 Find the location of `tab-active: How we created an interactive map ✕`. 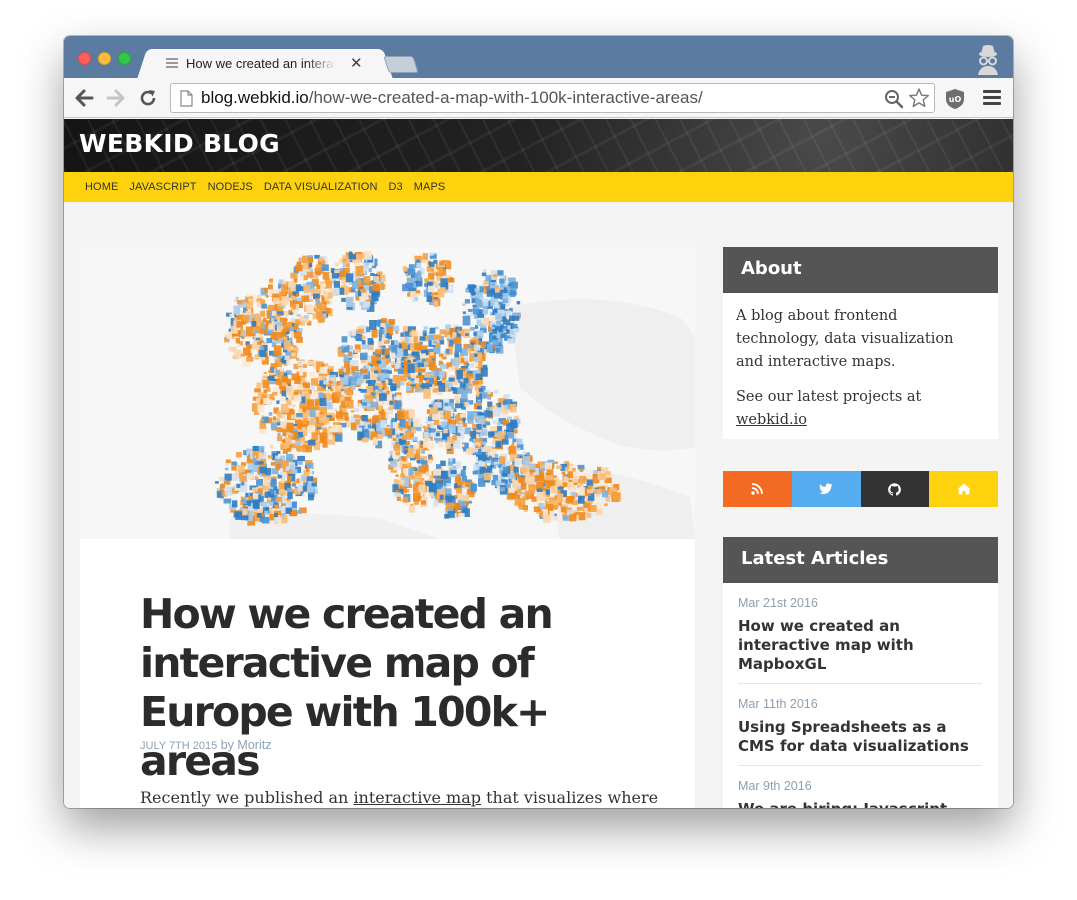

tab-active: How we created an interactive map ✕ is located at coordinates (265, 64).